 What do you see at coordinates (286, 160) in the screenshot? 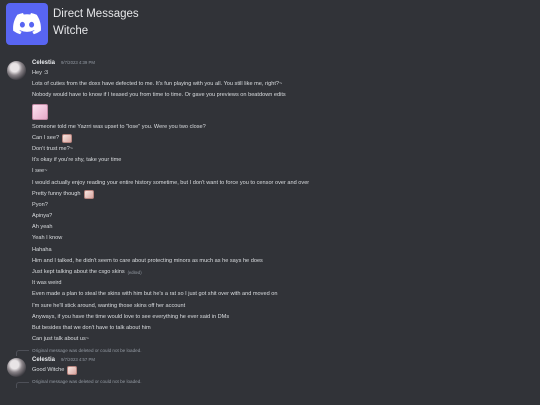
I see `message-line: It's okay if you're shy, take your time` at bounding box center [286, 160].